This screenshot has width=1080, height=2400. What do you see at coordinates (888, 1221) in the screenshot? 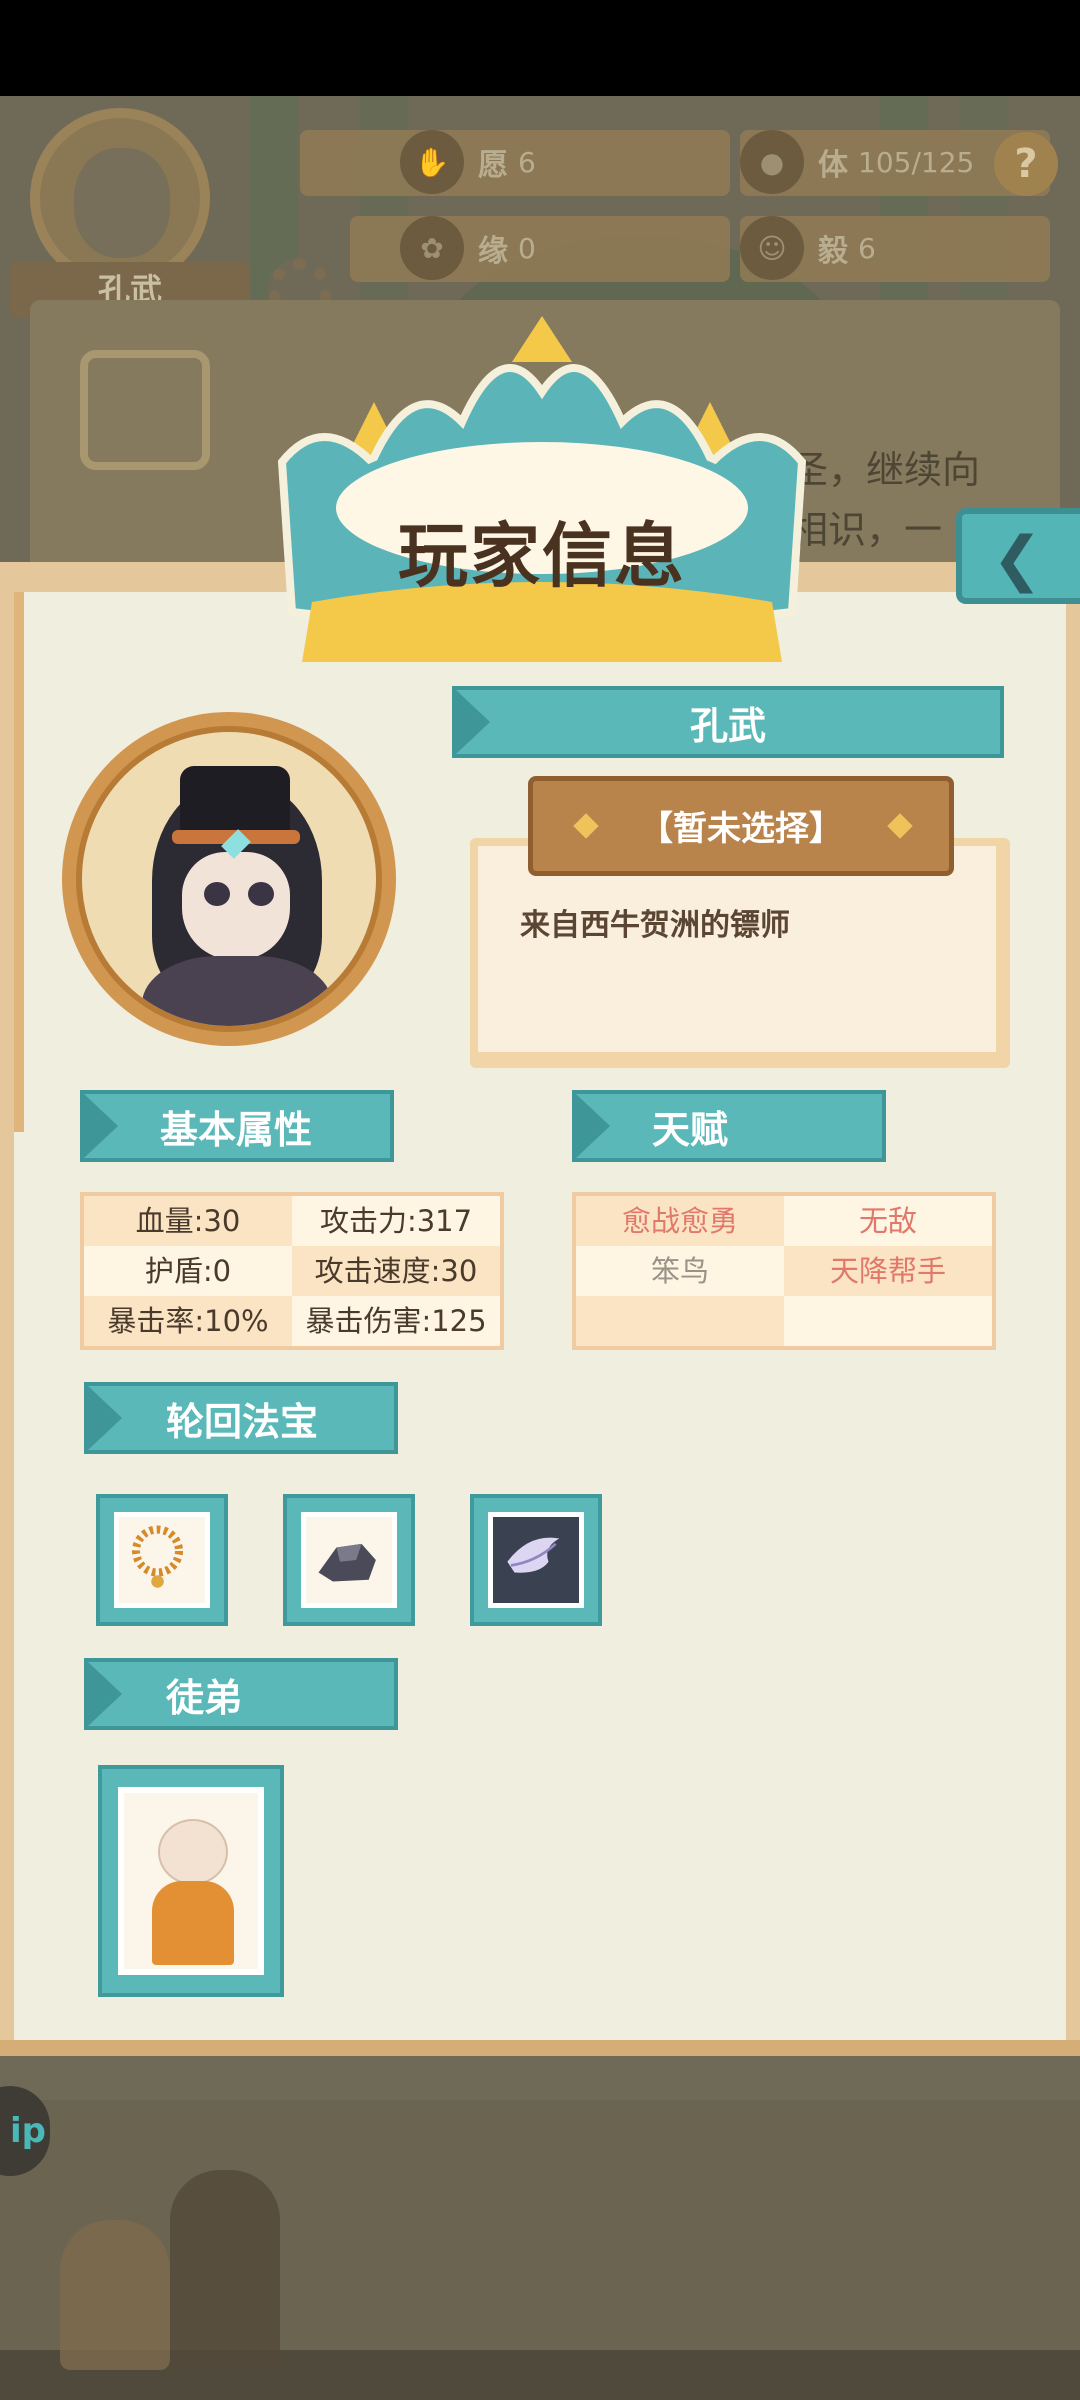
I see `talent-item: 无敌` at bounding box center [888, 1221].